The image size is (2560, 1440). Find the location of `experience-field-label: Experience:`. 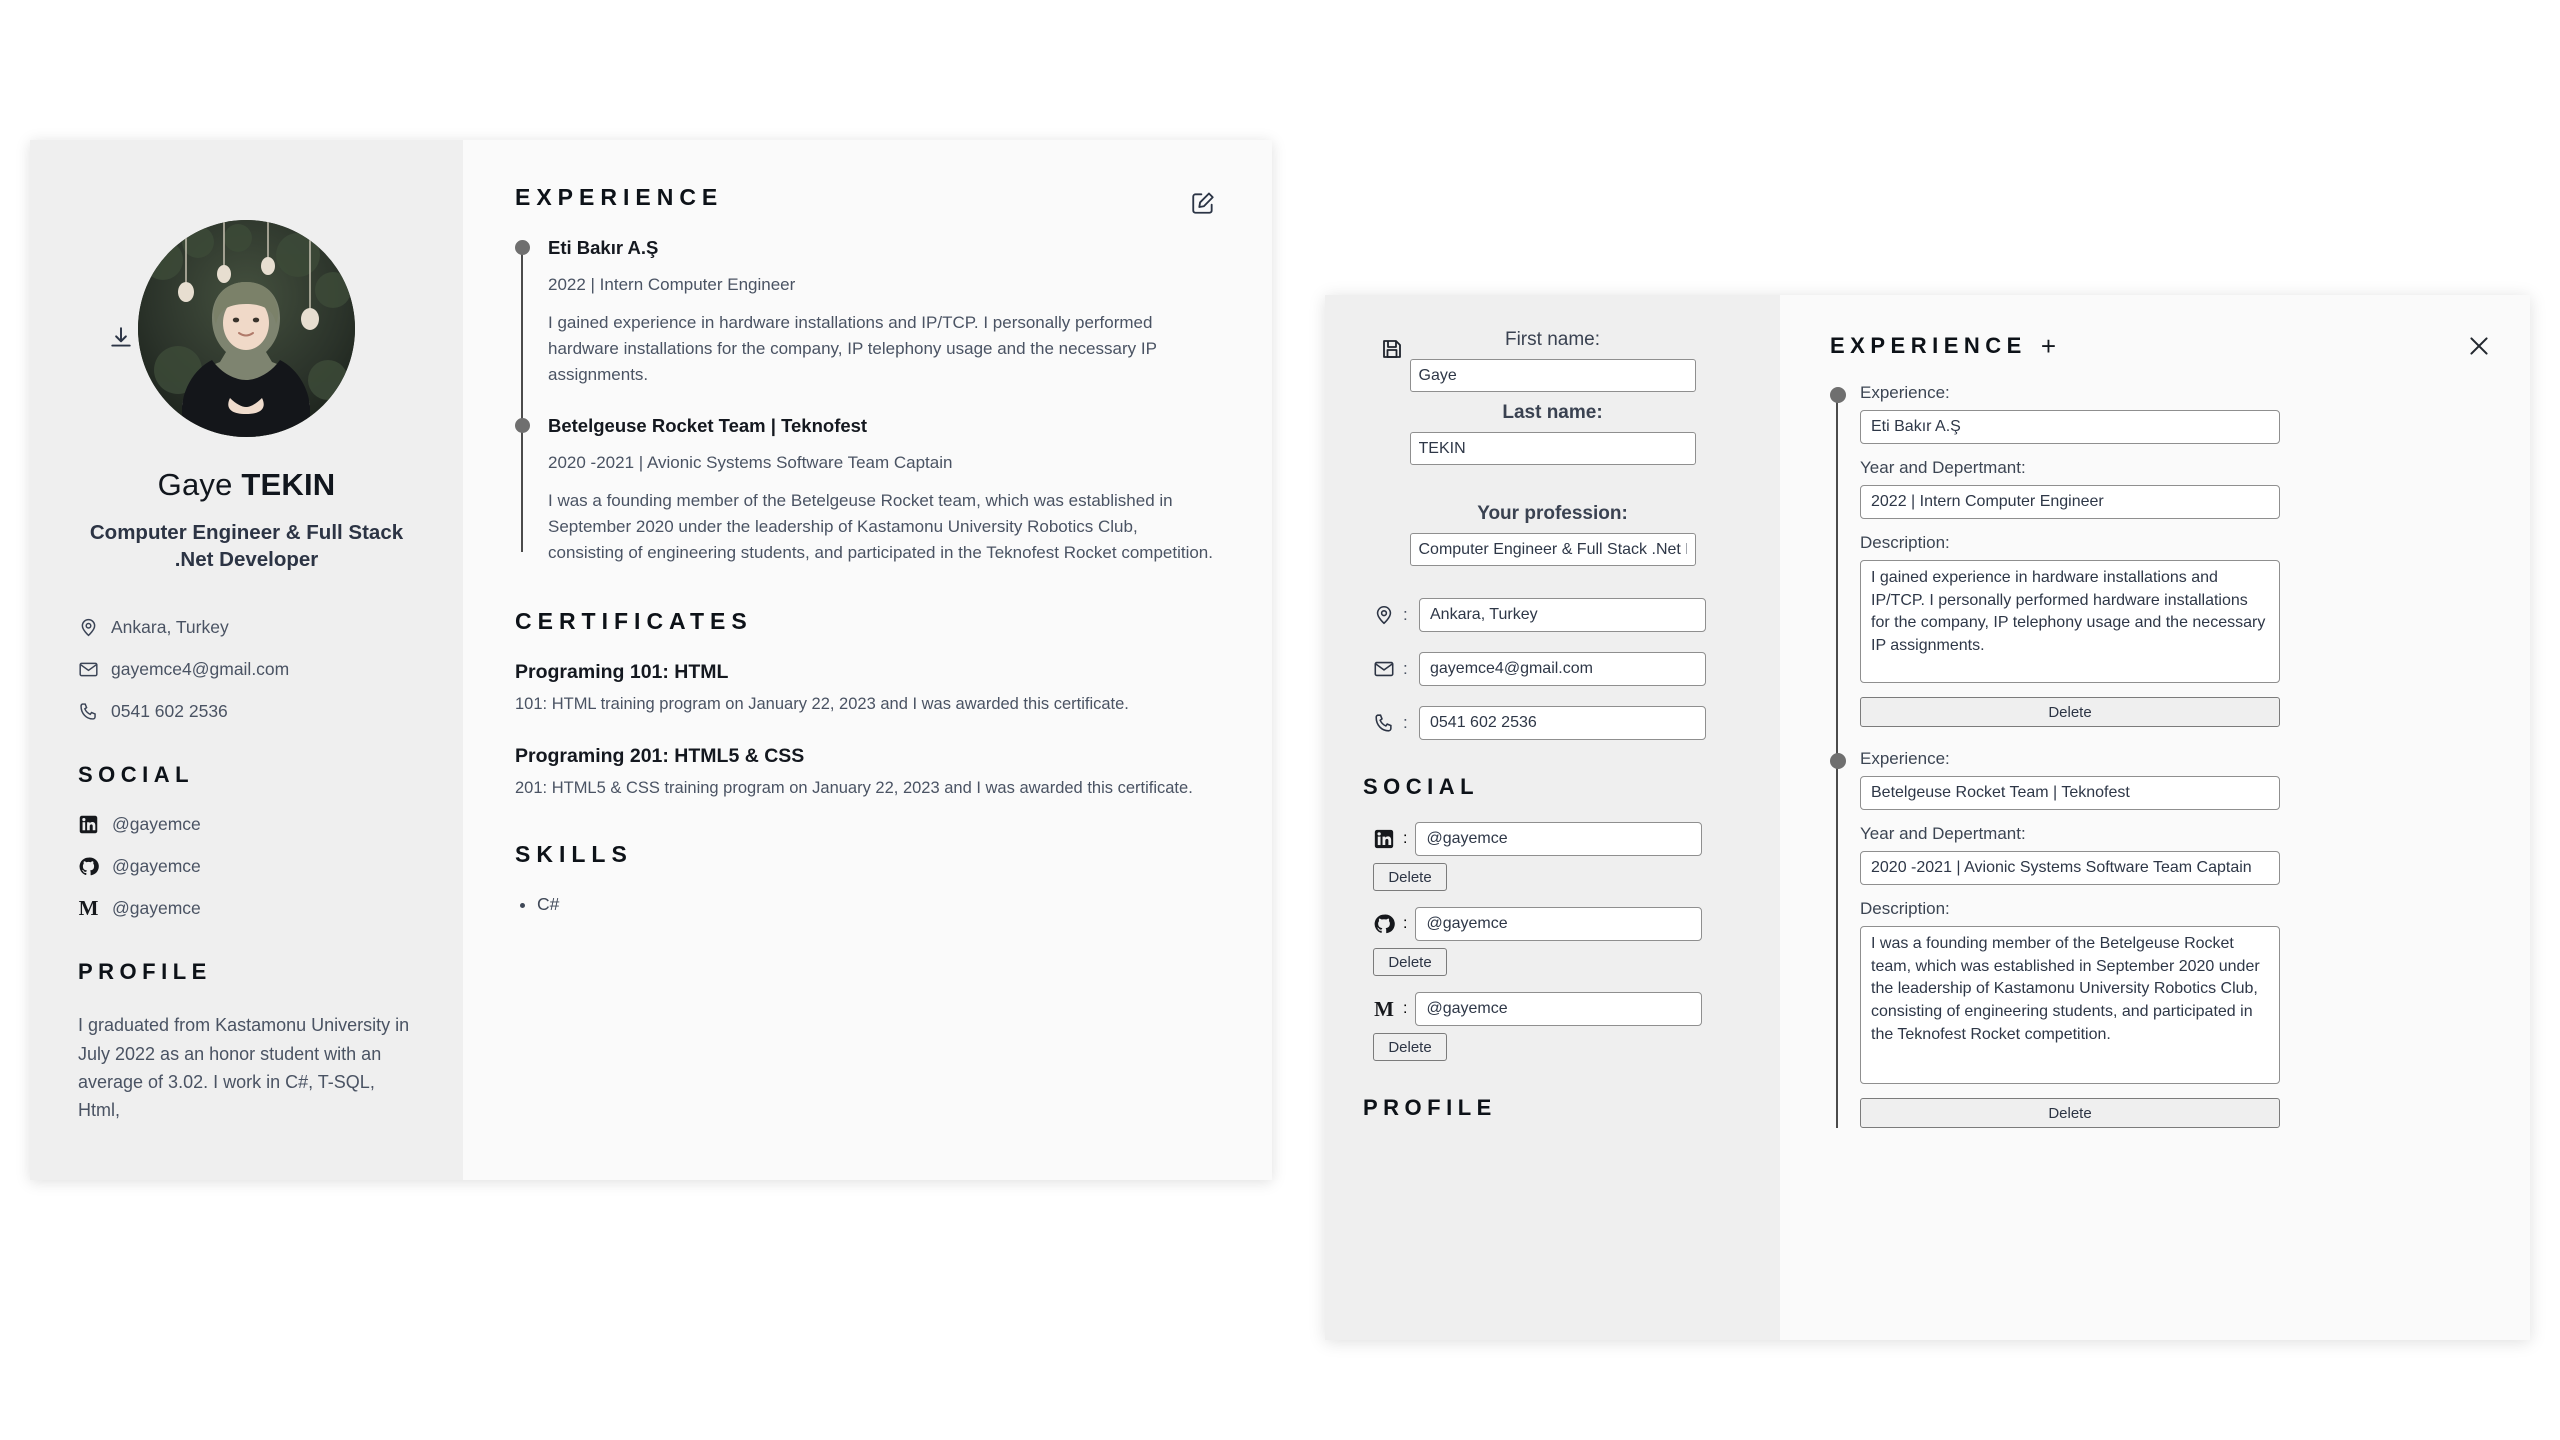

experience-field-label: Experience: is located at coordinates (1905, 392).